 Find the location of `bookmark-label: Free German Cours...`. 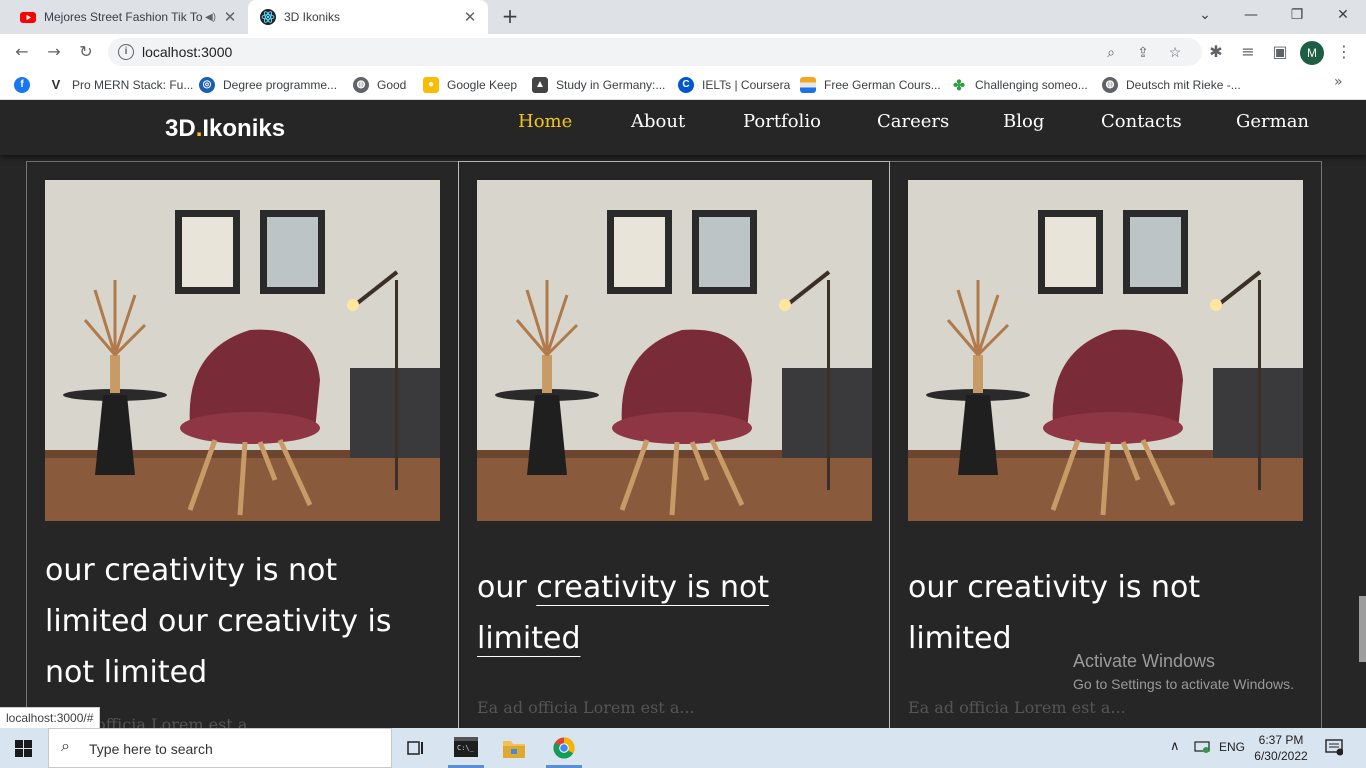

bookmark-label: Free German Cours... is located at coordinates (882, 85).